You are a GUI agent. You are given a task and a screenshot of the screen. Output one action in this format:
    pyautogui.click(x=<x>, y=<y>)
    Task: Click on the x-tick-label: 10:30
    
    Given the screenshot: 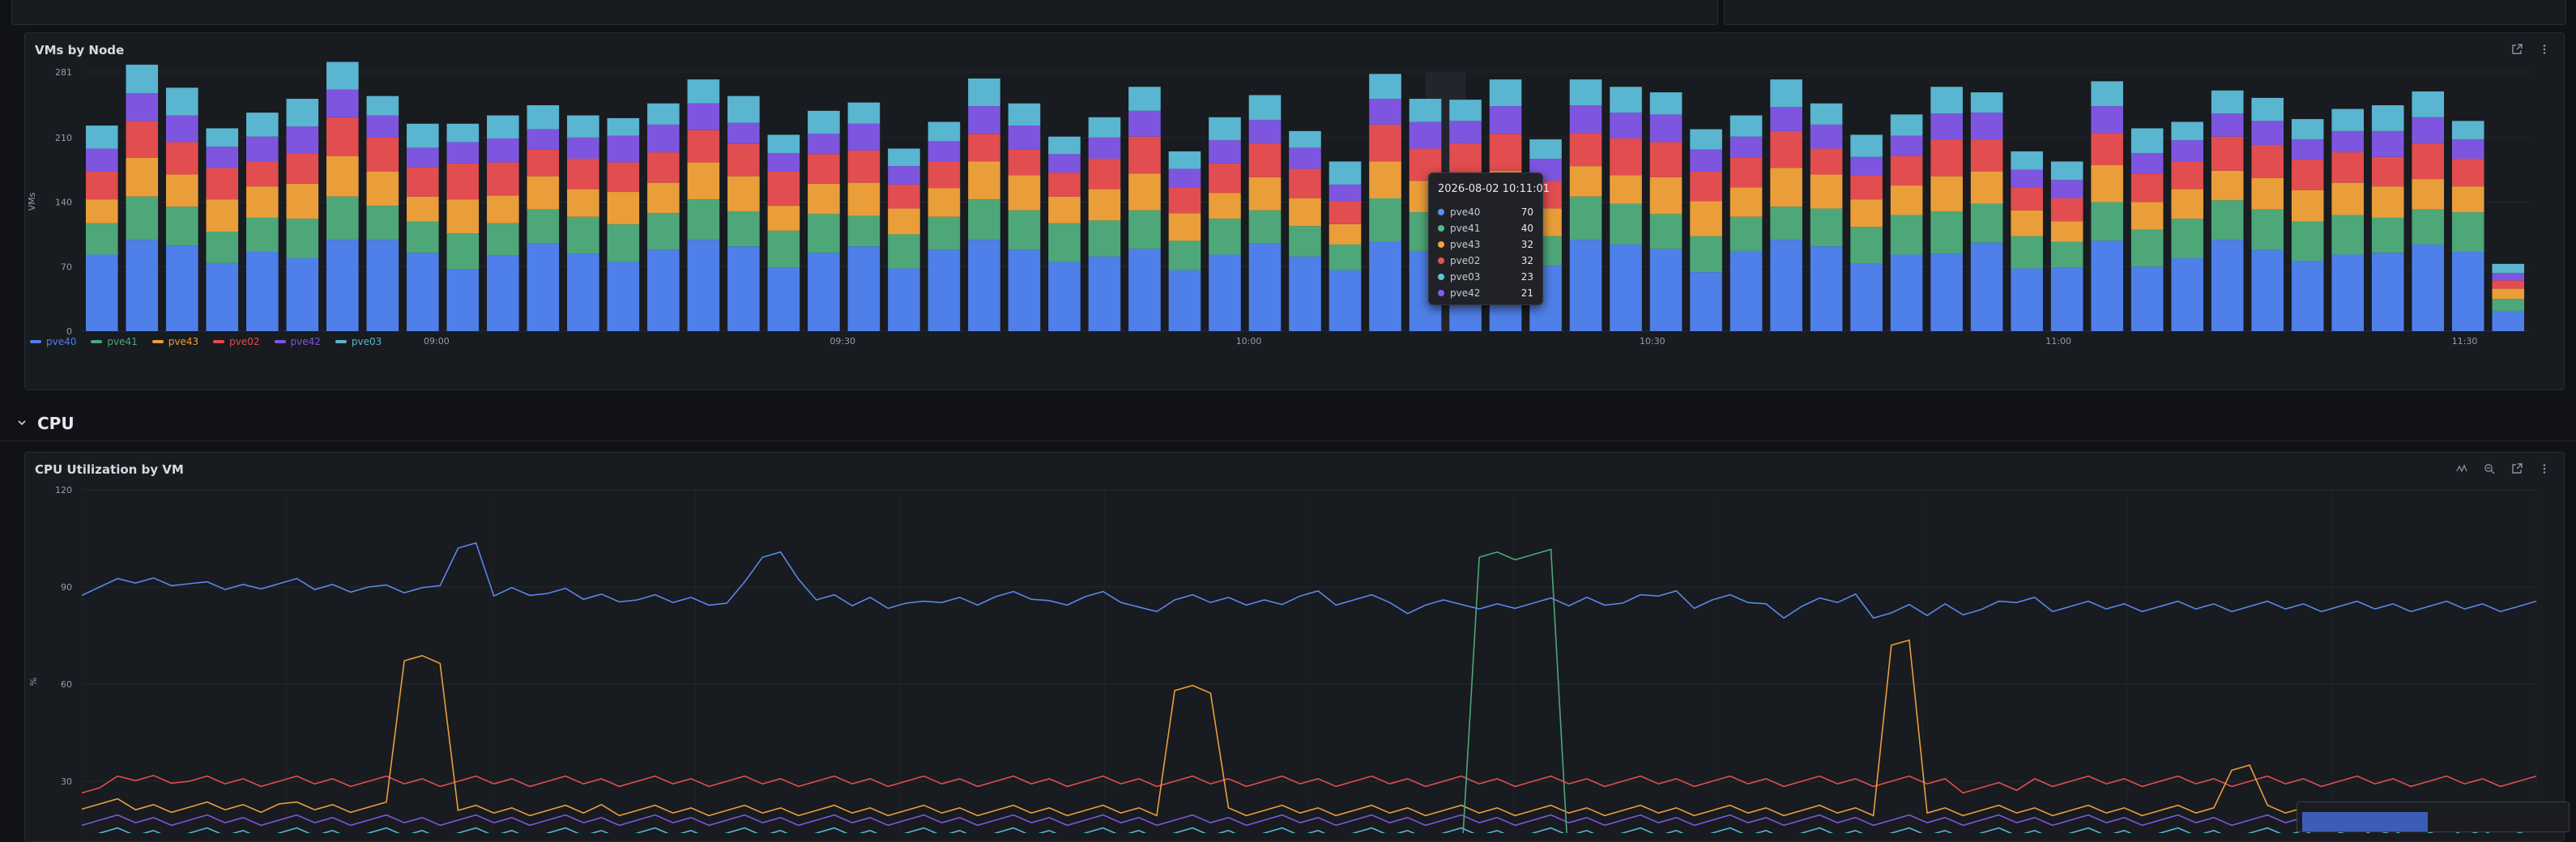 What is the action you would take?
    pyautogui.click(x=1652, y=341)
    